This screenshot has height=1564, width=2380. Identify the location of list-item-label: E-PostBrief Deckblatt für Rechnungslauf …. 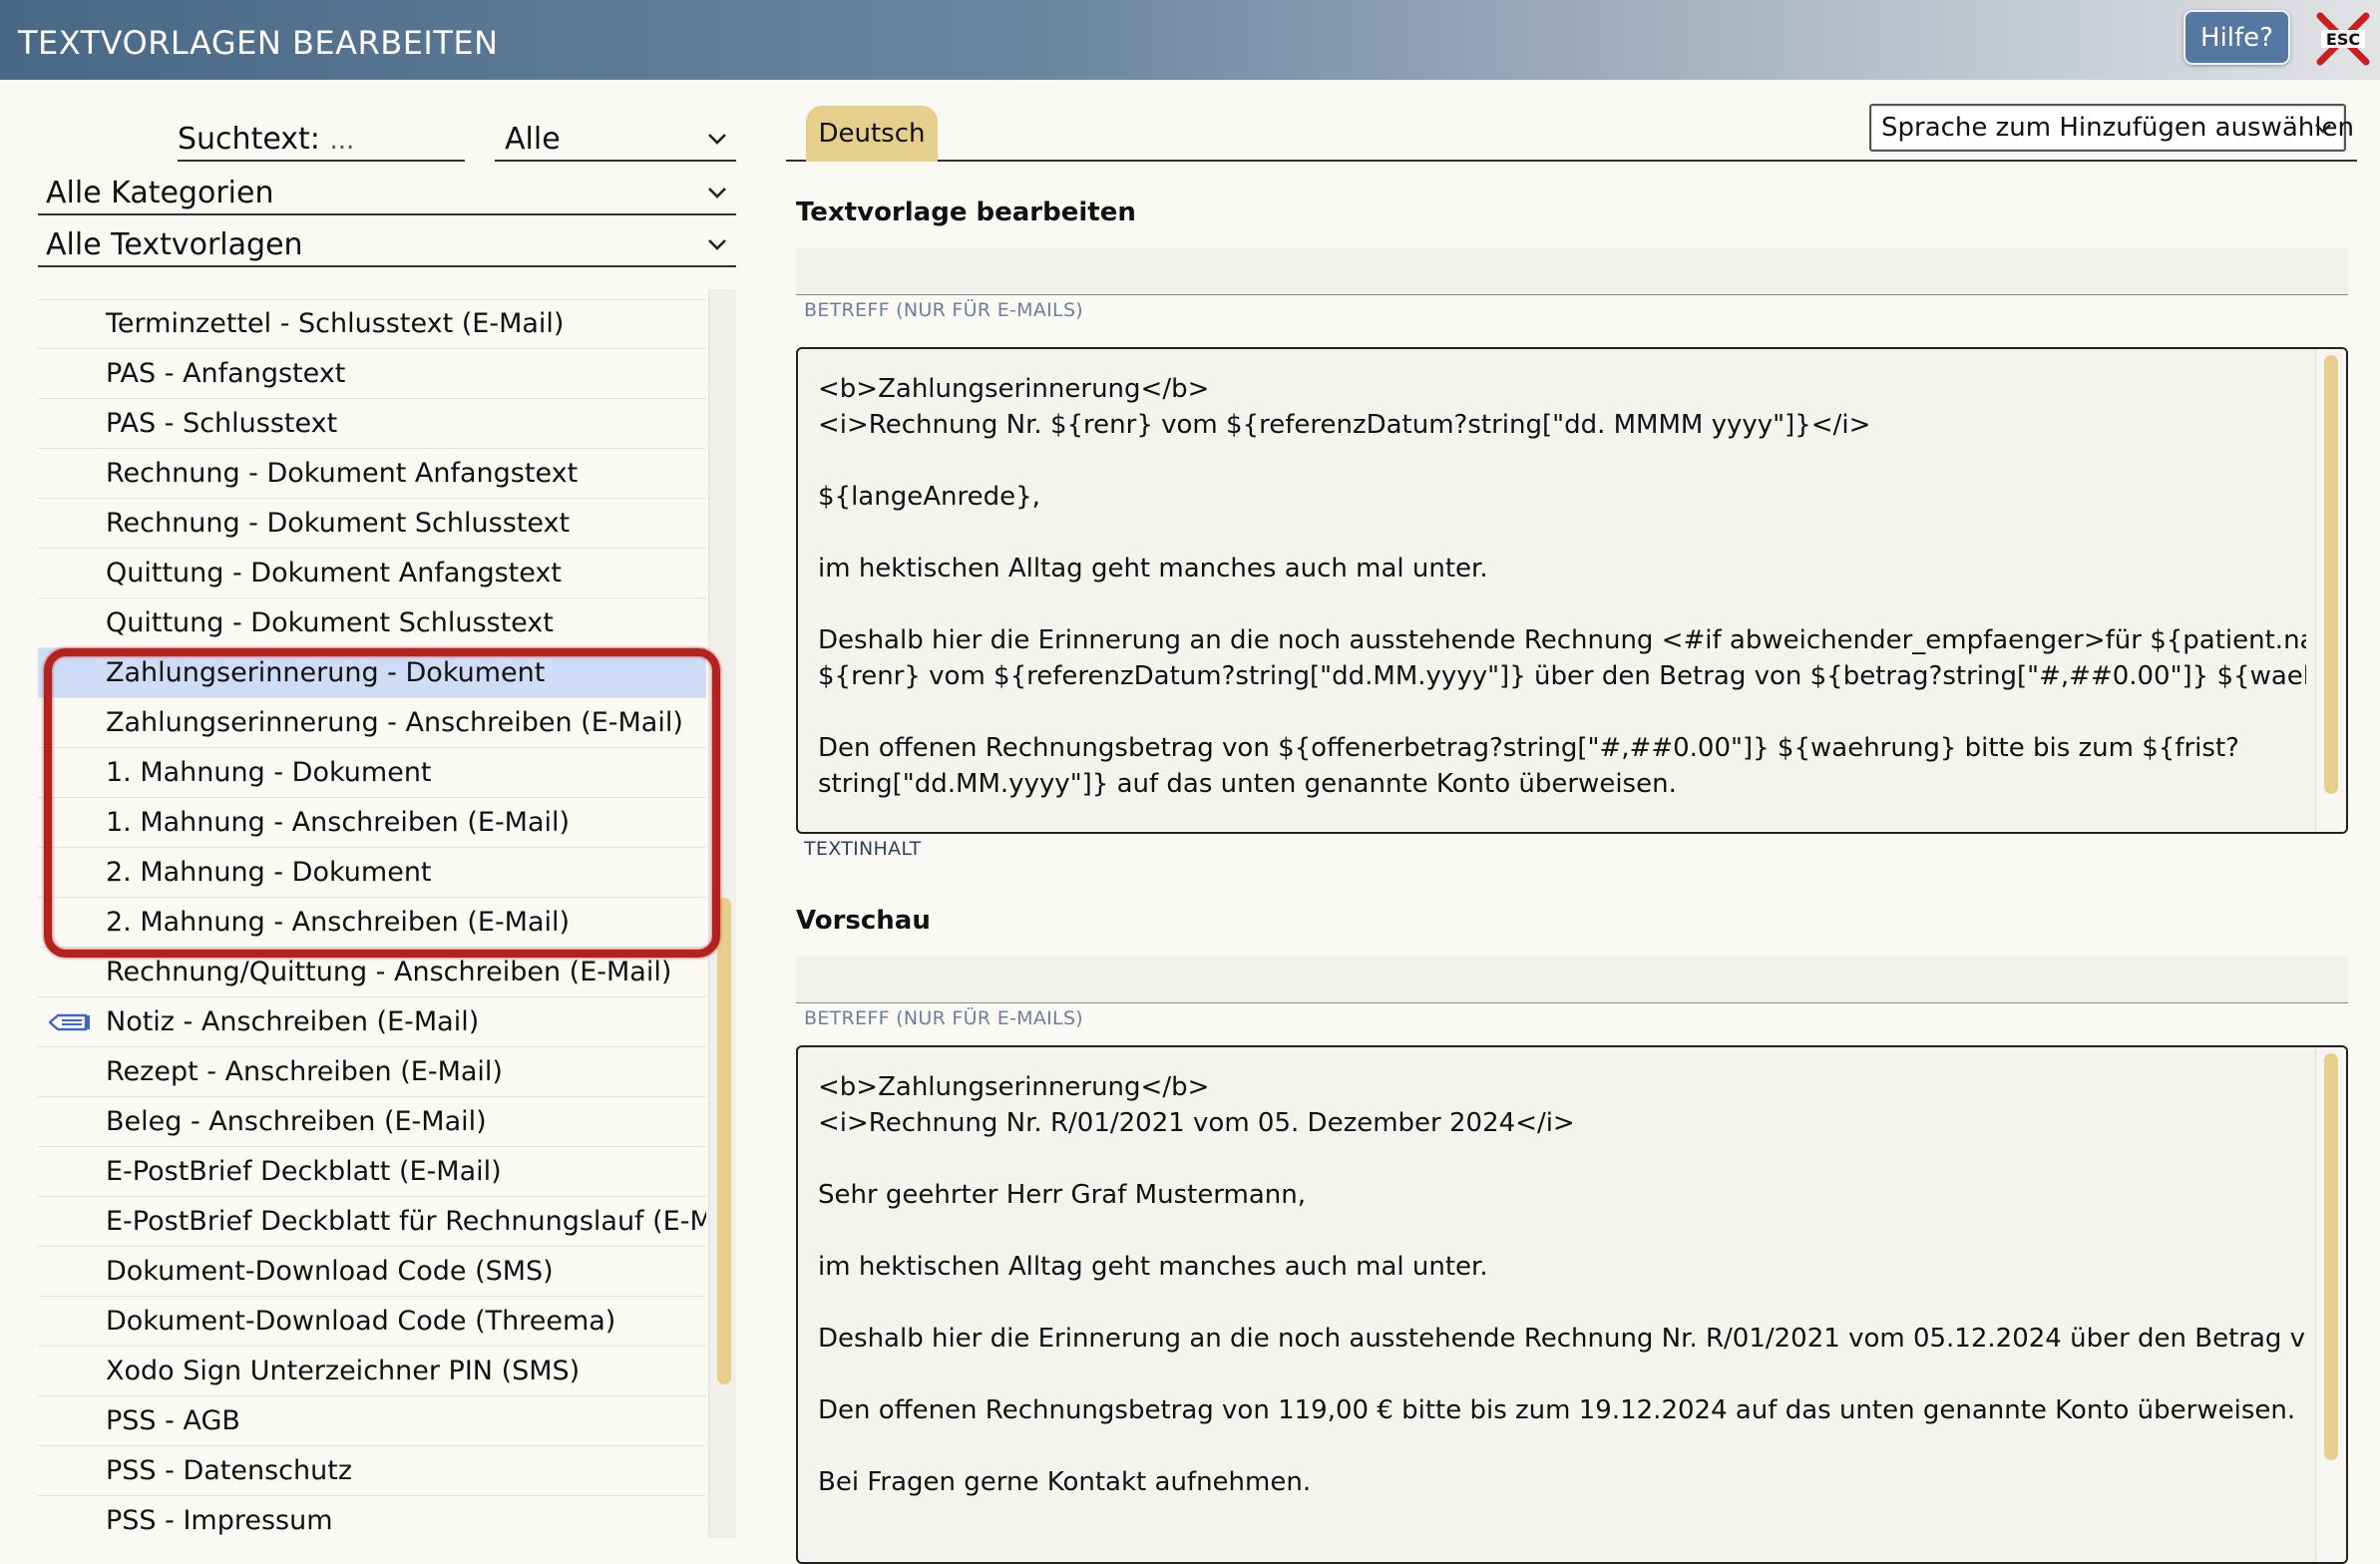
(406, 1221).